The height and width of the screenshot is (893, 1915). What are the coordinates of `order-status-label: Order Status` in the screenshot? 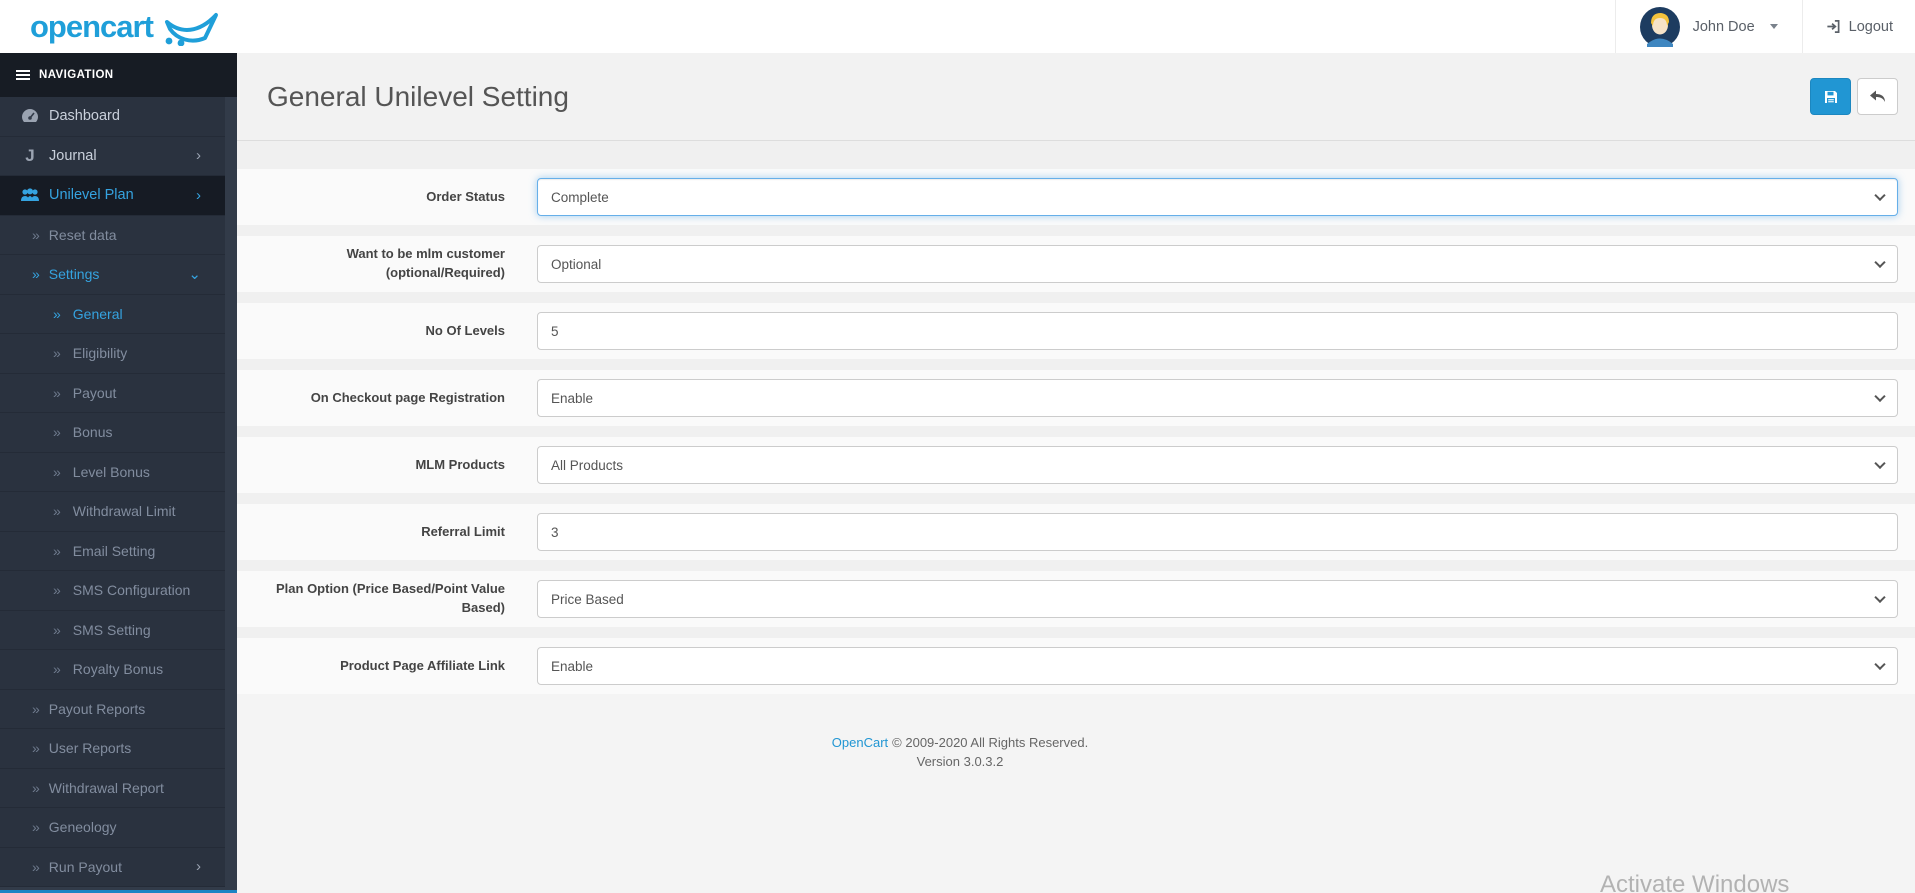 It's located at (465, 196).